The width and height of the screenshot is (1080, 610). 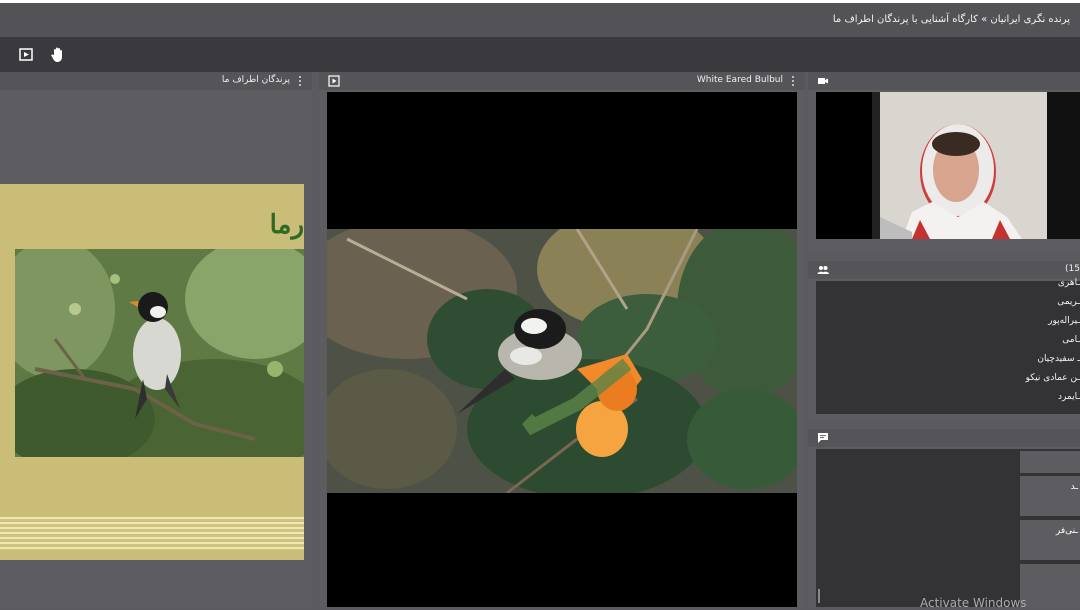 I want to click on video-pod-menu-icon, so click(x=793, y=81).